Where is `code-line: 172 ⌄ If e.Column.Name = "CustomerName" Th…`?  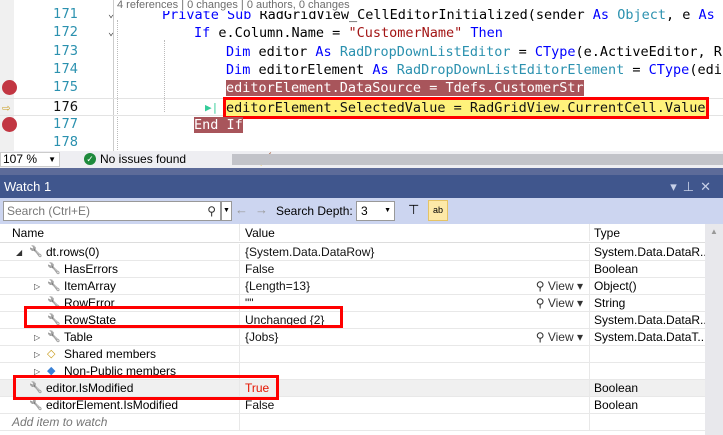
code-line: 172 ⌄ If e.Column.Name = "CustomerName" Th… is located at coordinates (361, 33).